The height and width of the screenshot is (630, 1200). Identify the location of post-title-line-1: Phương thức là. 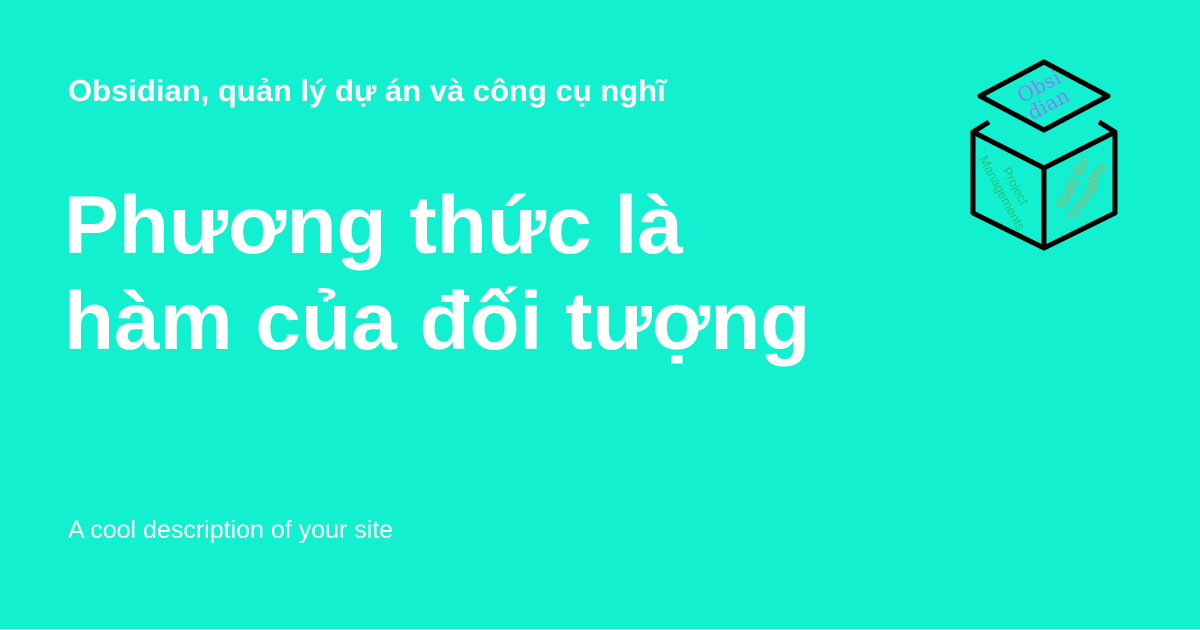
(373, 225).